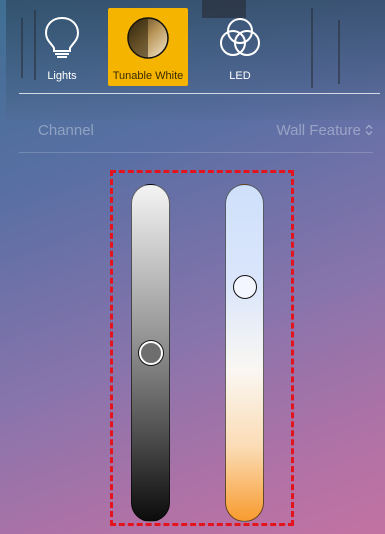 The width and height of the screenshot is (385, 534). What do you see at coordinates (148, 38) in the screenshot?
I see `tunable-white-icon` at bounding box center [148, 38].